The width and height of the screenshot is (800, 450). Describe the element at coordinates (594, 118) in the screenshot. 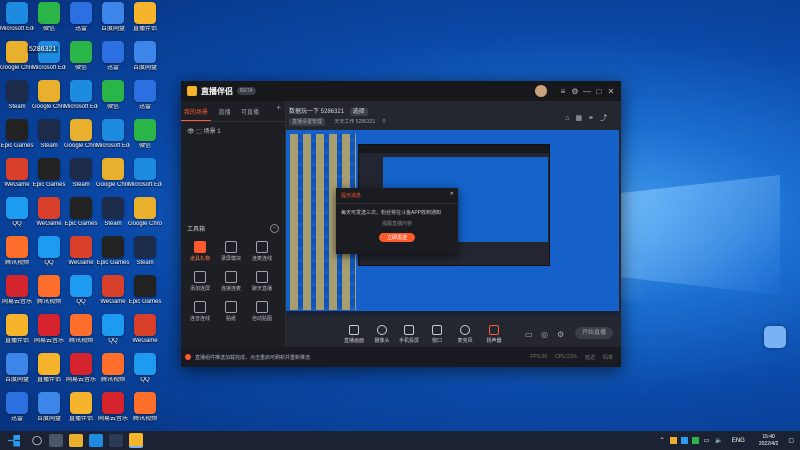

I see `link-icon: ⚭` at that location.